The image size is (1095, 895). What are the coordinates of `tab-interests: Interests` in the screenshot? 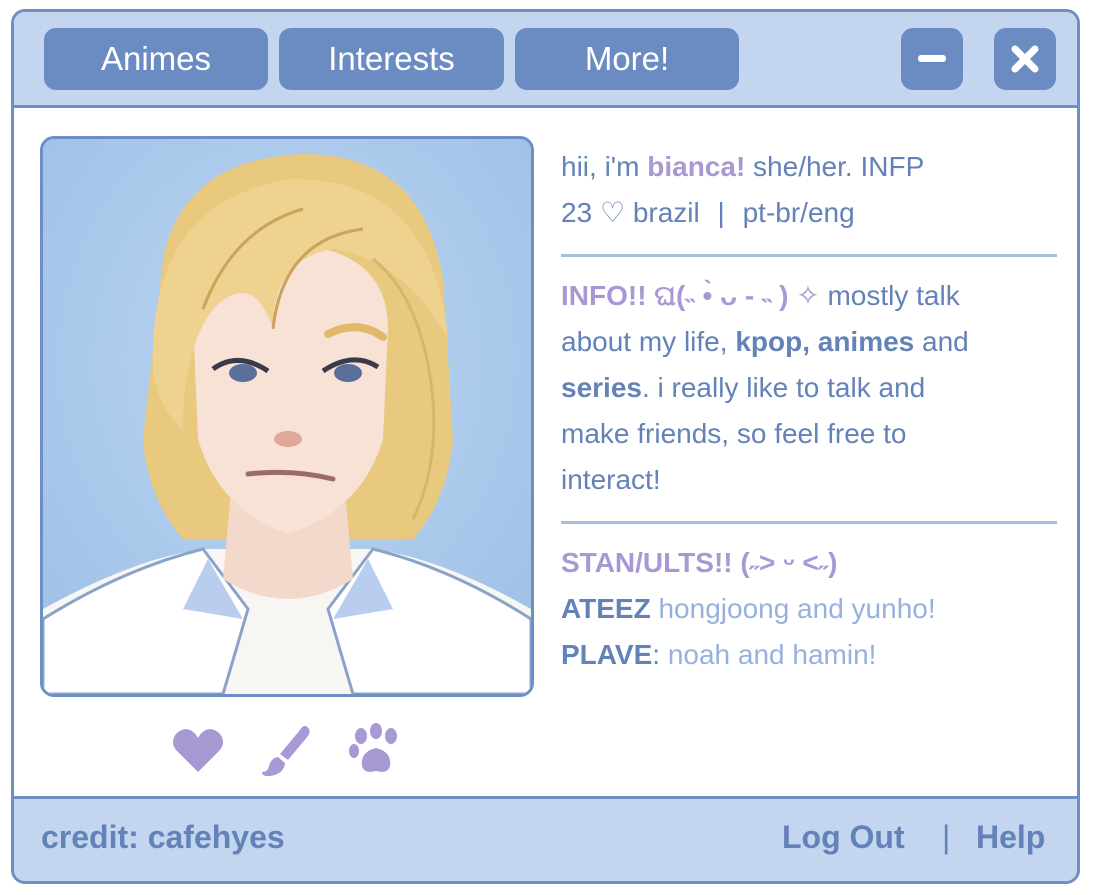 It's located at (391, 59).